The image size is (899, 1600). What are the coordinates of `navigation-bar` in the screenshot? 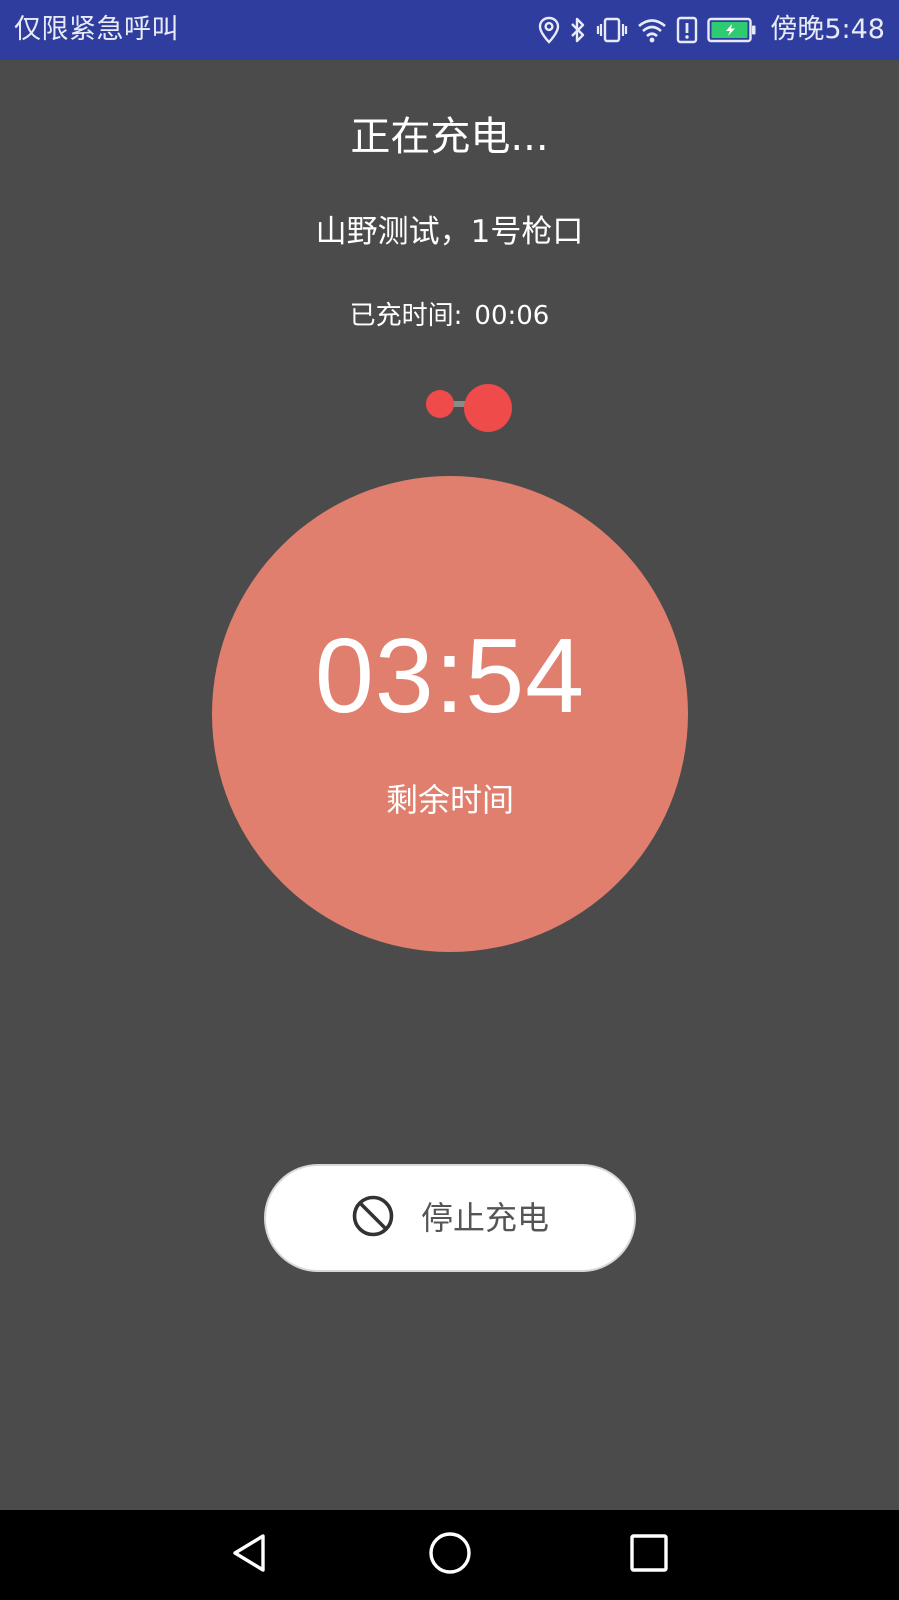 It's located at (449, 1555).